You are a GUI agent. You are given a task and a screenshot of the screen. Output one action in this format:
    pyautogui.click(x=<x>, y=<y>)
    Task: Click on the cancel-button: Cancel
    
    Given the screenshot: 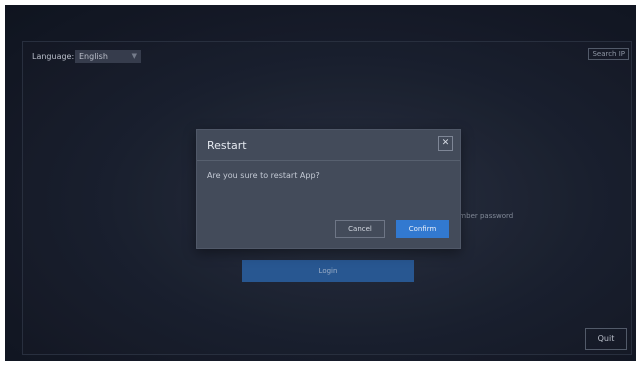 What is the action you would take?
    pyautogui.click(x=360, y=229)
    